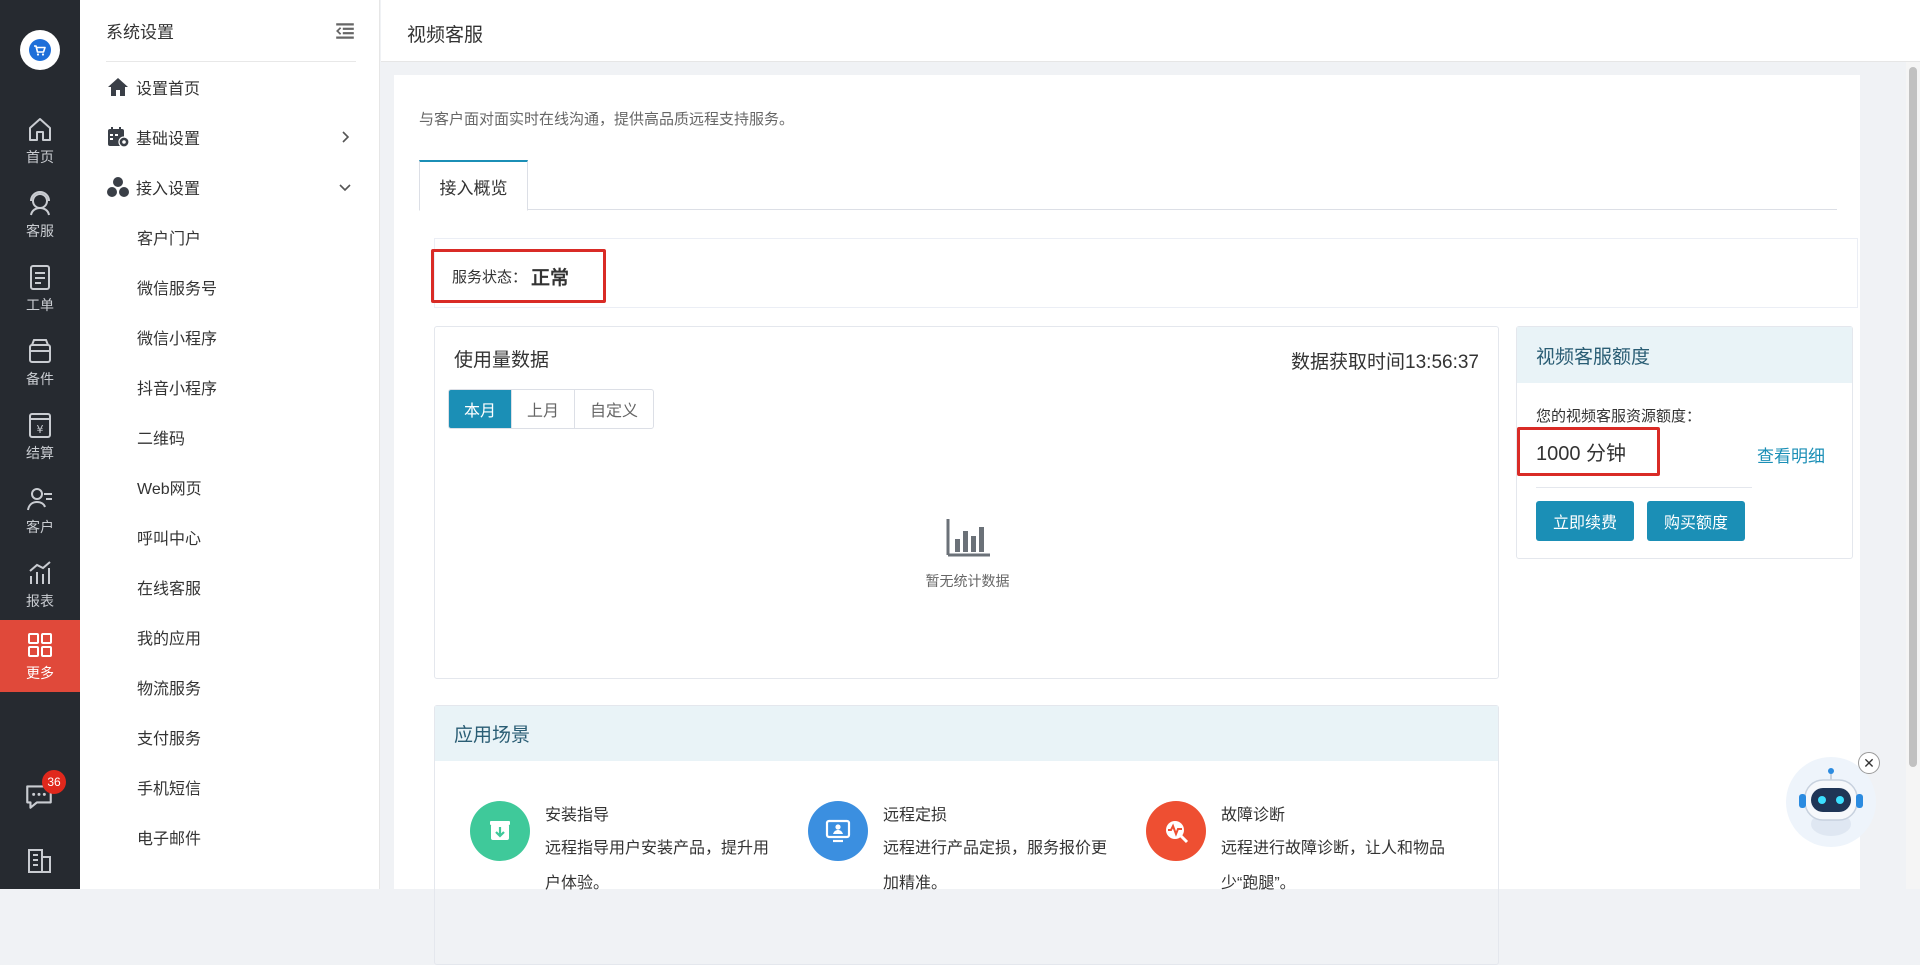 This screenshot has width=1920, height=965. Describe the element at coordinates (140, 32) in the screenshot. I see `sidebar-title: 系统设置` at that location.